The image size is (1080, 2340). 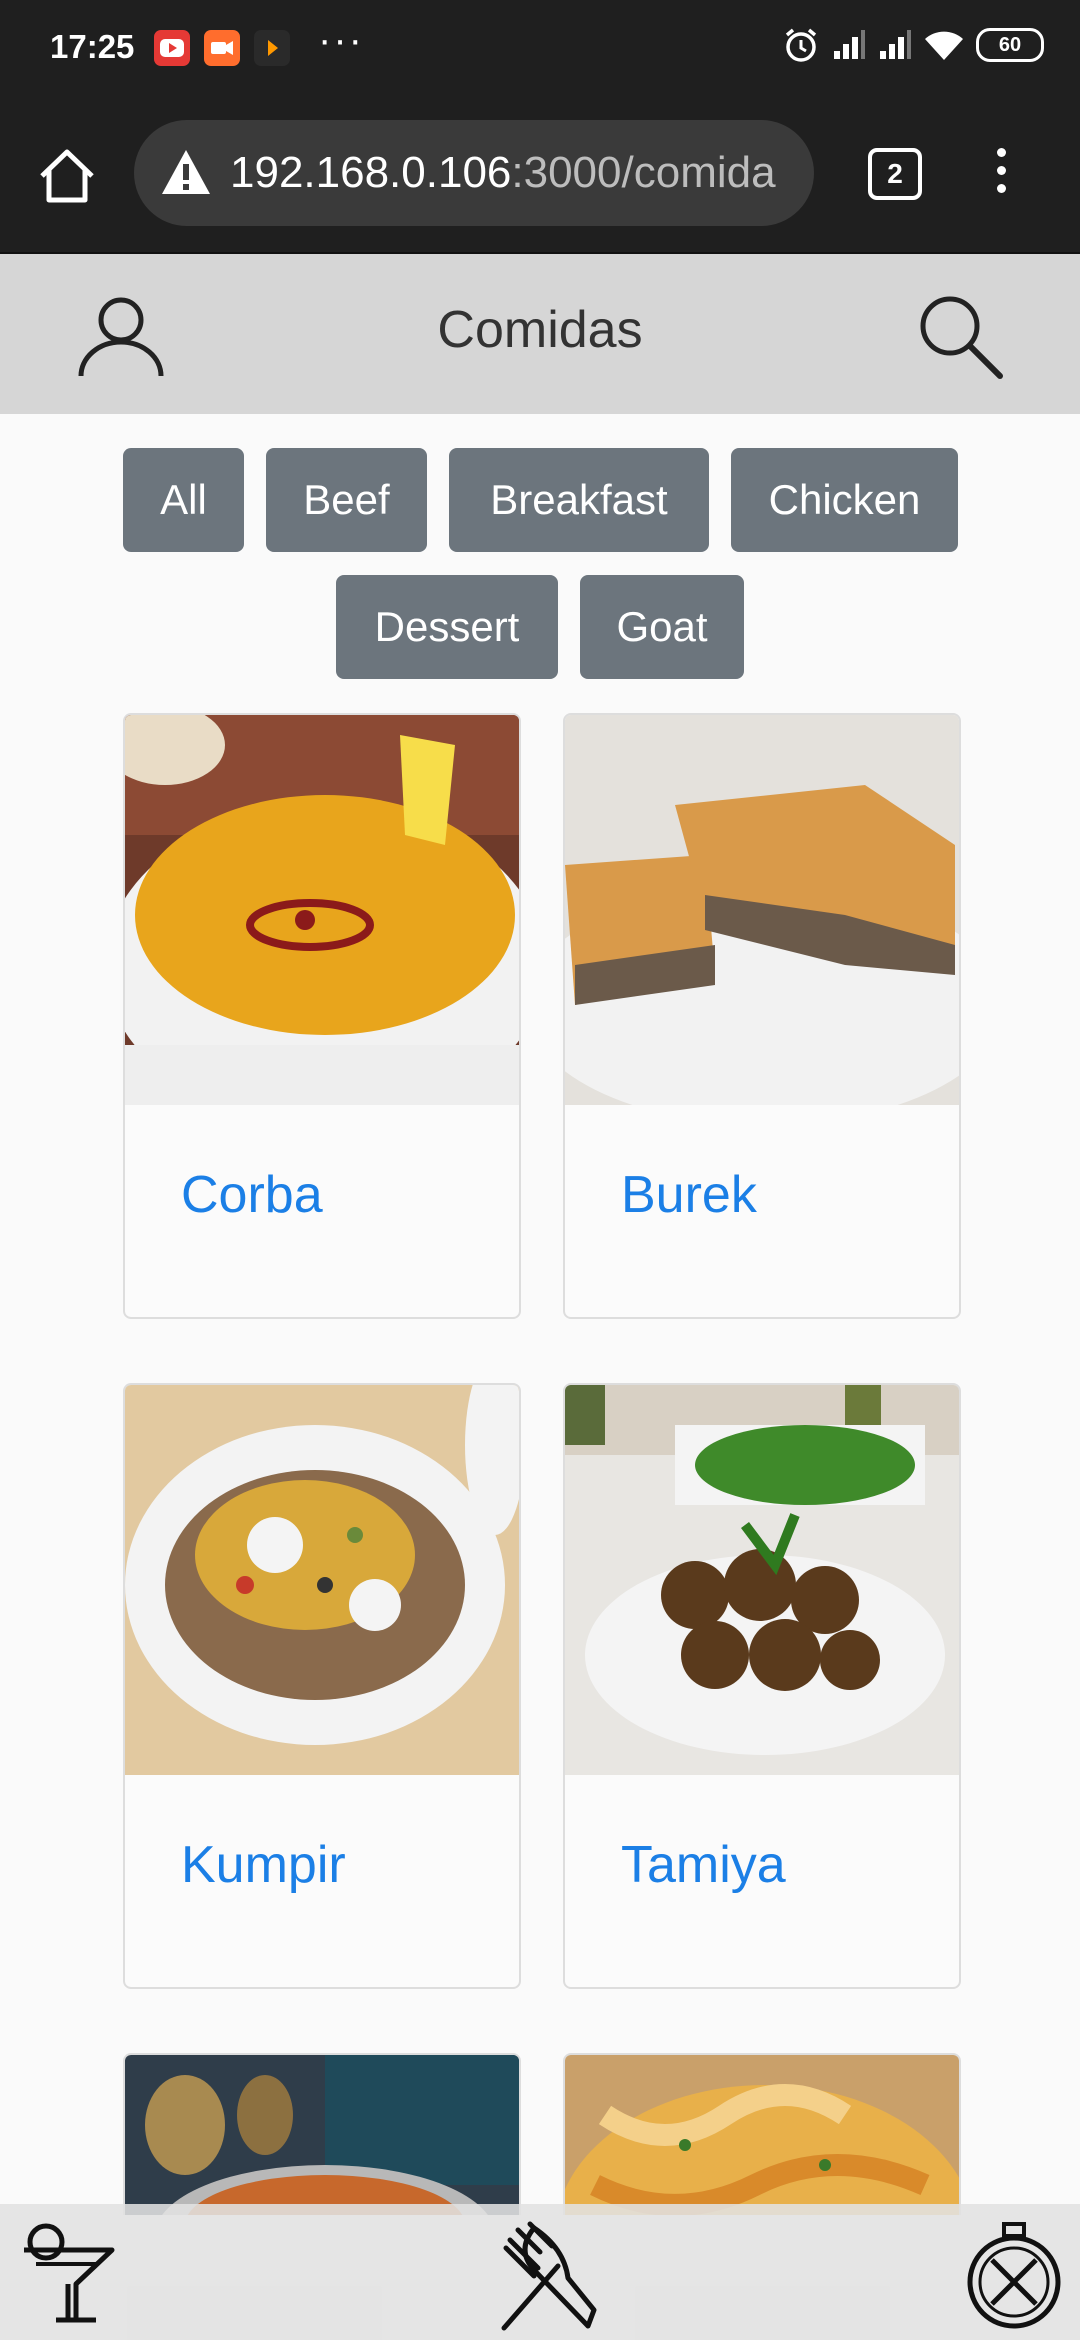 What do you see at coordinates (944, 45) in the screenshot?
I see `wifi-icon` at bounding box center [944, 45].